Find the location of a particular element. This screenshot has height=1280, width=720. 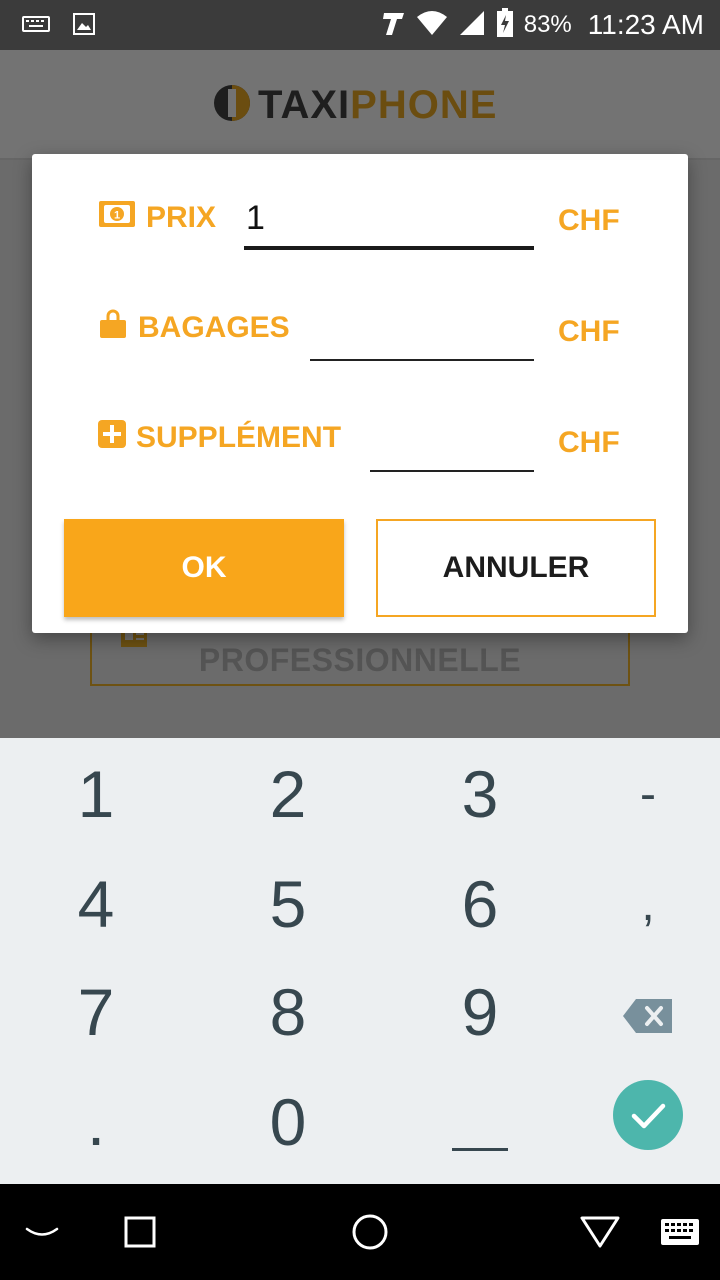

home-button is located at coordinates (370, 1234).